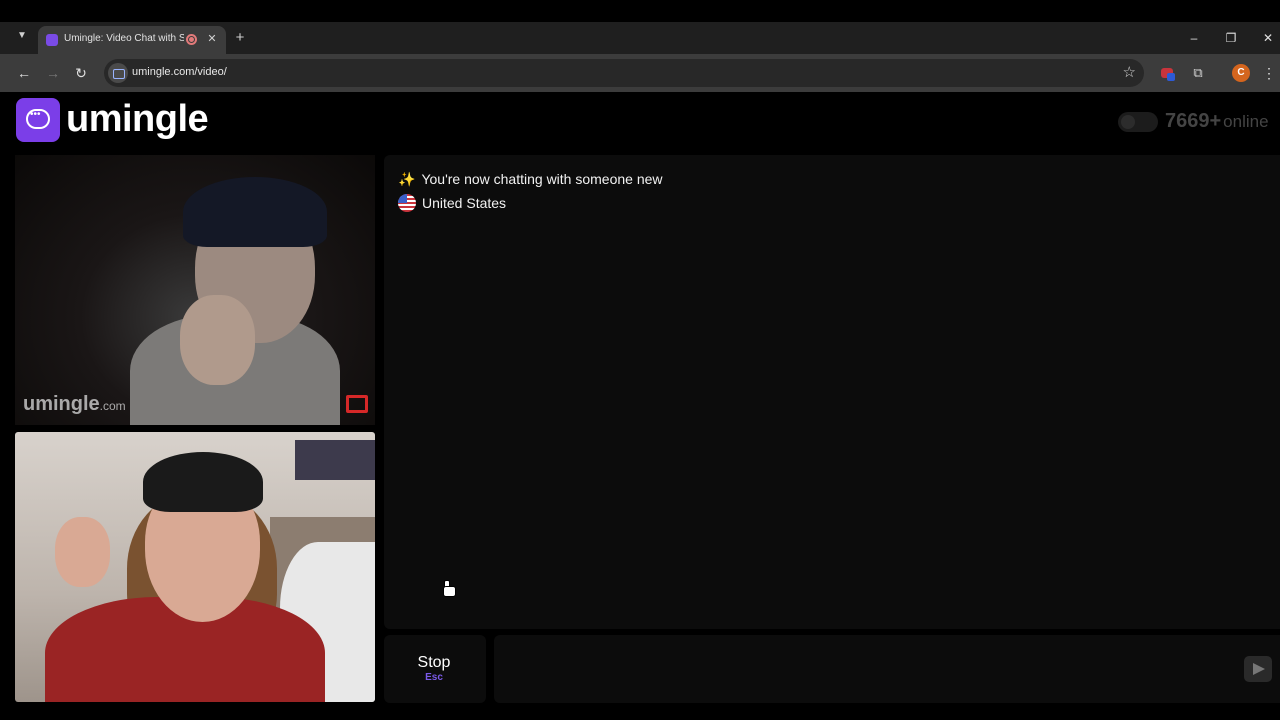 This screenshot has width=1280, height=720. I want to click on system-message: ✨ You're now chatting with someone new, so click(530, 179).